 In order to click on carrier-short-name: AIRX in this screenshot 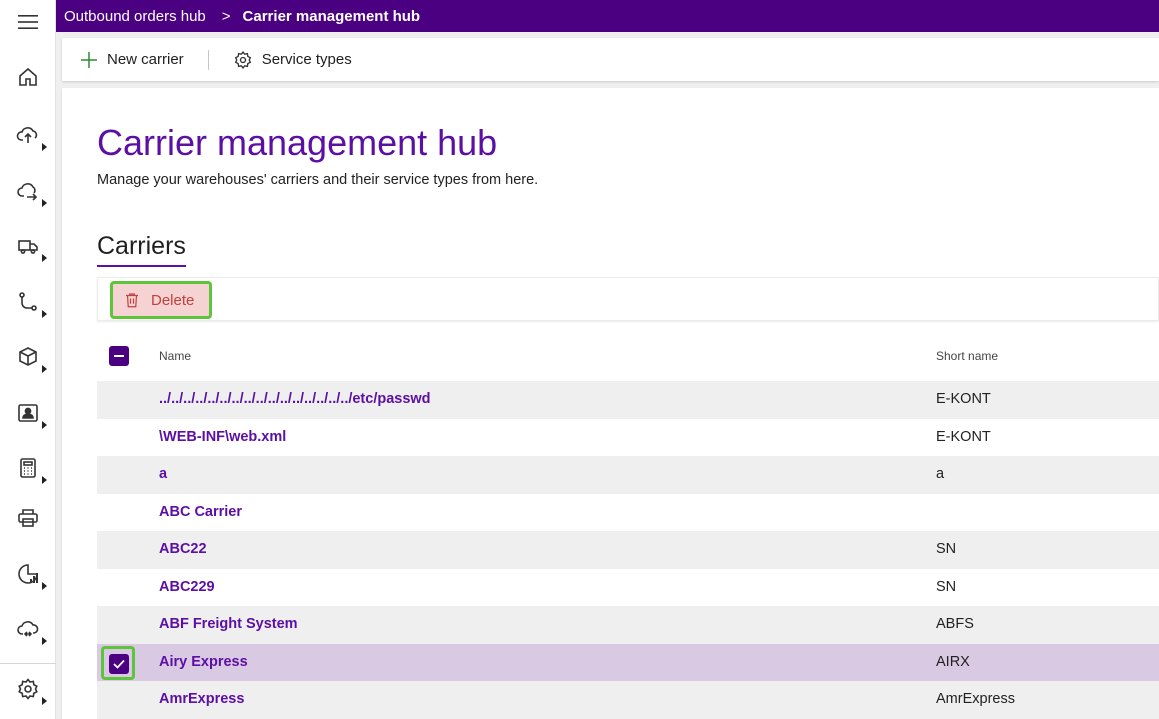, I will do `click(953, 661)`.